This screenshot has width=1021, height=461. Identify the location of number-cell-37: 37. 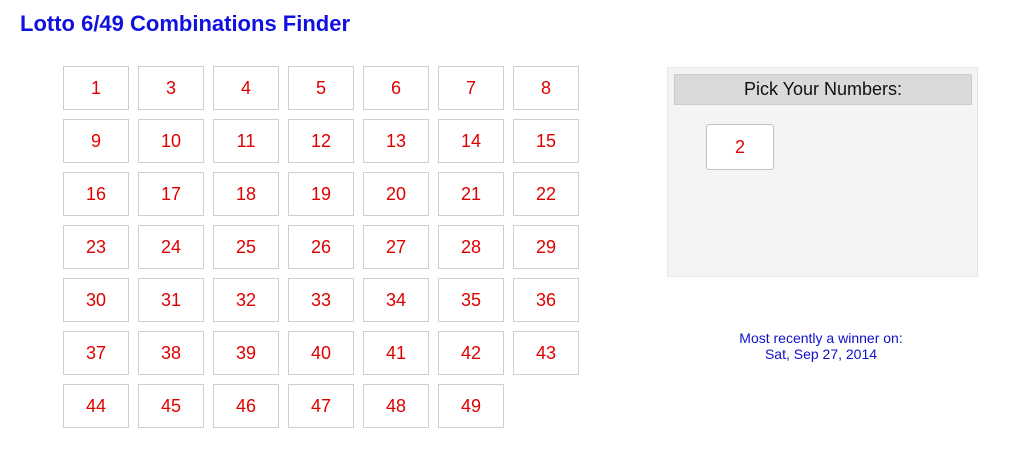
(96, 353).